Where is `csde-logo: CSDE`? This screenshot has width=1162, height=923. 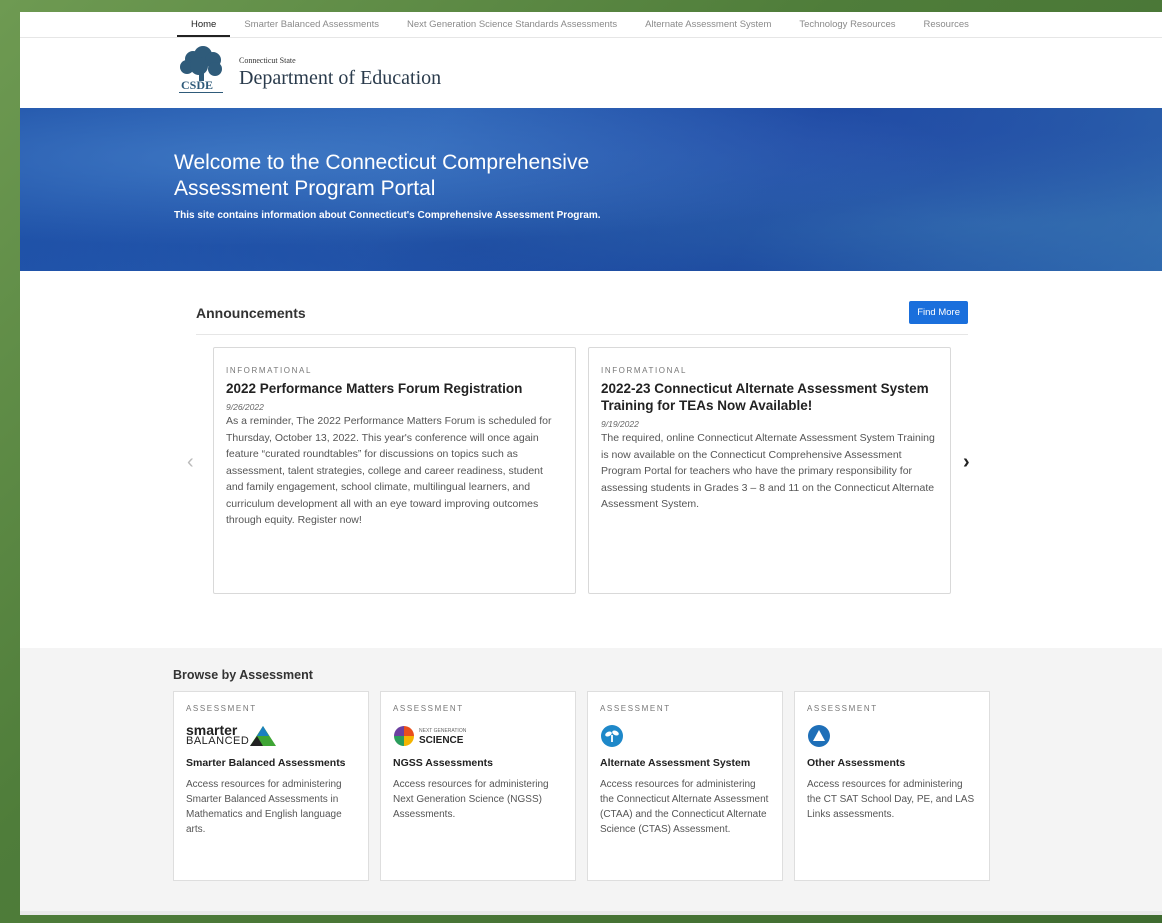 csde-logo: CSDE is located at coordinates (201, 73).